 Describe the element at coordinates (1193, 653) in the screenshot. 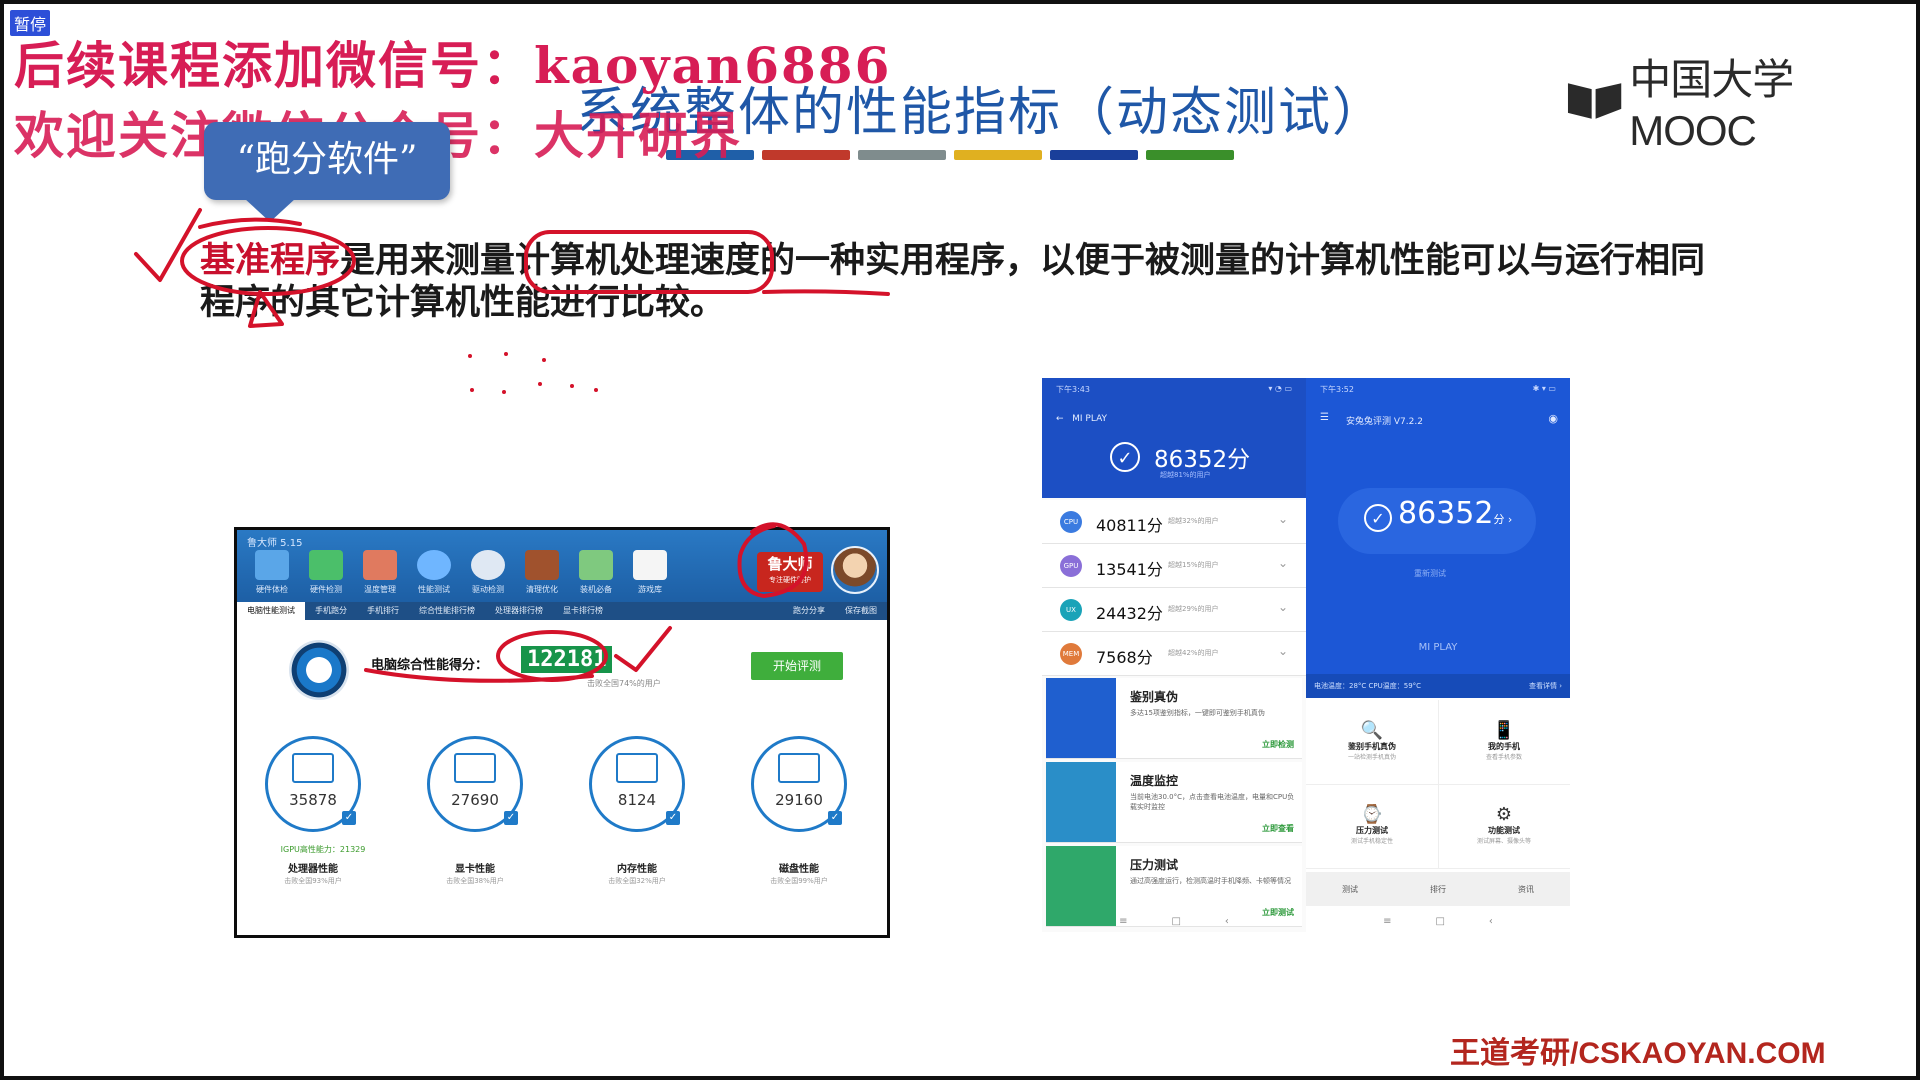

I see `mem-rank: 超越42%的用户` at that location.